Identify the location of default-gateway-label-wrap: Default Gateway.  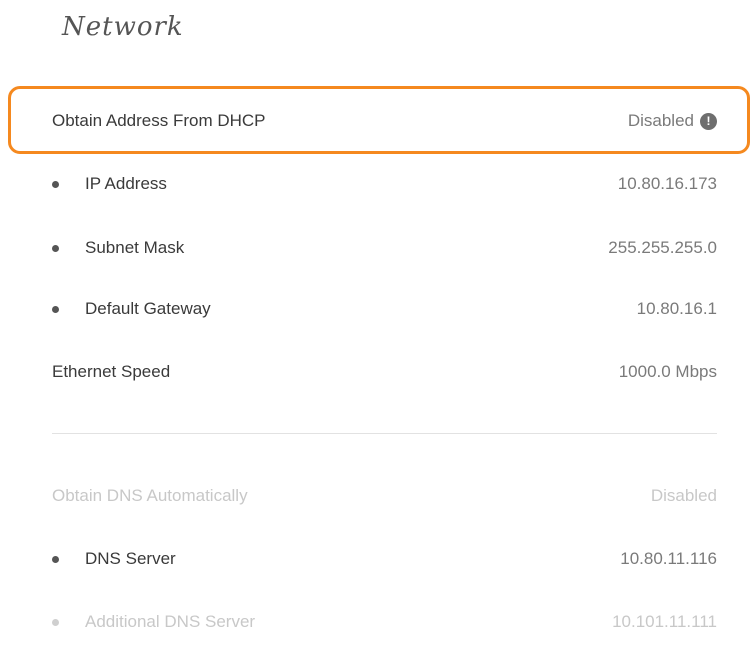
(131, 309).